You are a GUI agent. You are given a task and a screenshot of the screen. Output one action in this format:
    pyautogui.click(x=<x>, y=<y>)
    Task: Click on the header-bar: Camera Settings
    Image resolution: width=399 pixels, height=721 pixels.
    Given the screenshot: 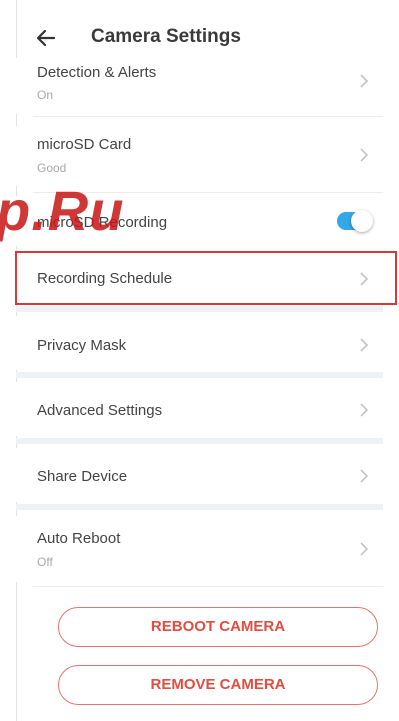 What is the action you would take?
    pyautogui.click(x=191, y=38)
    